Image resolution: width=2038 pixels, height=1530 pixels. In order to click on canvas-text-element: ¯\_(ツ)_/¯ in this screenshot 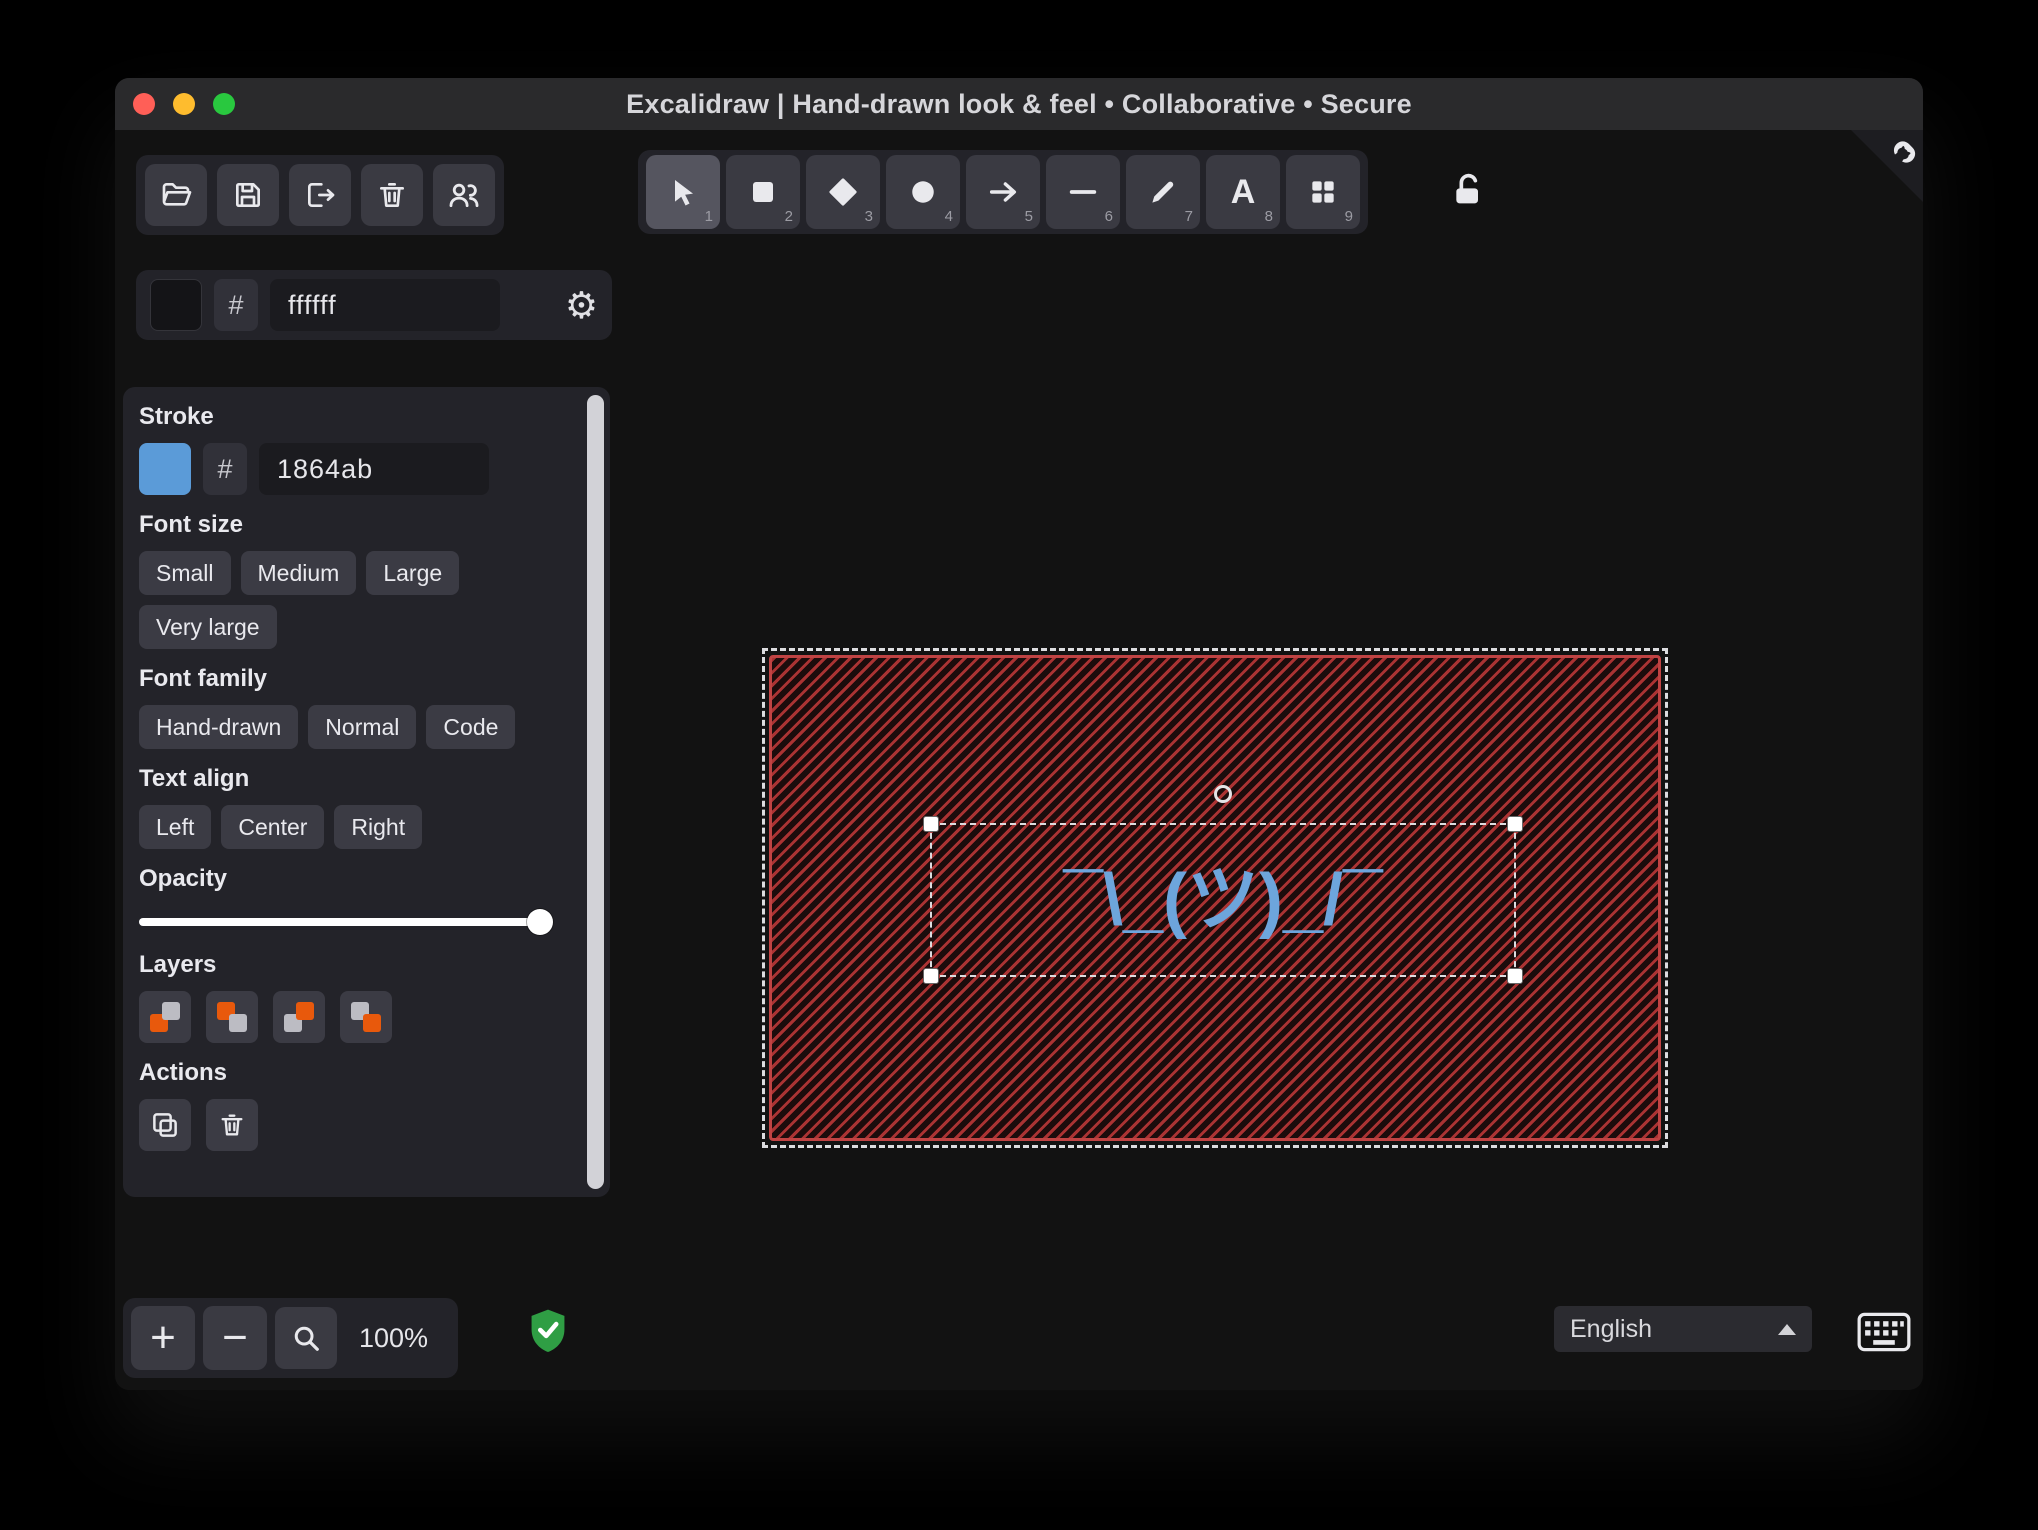, I will do `click(1223, 900)`.